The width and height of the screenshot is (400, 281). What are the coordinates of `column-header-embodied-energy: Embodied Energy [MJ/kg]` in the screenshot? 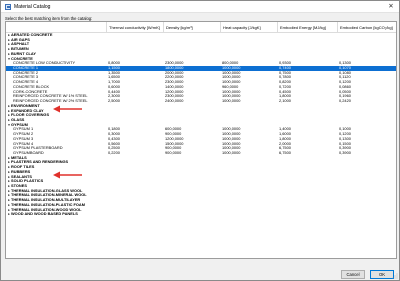 It's located at (307, 27).